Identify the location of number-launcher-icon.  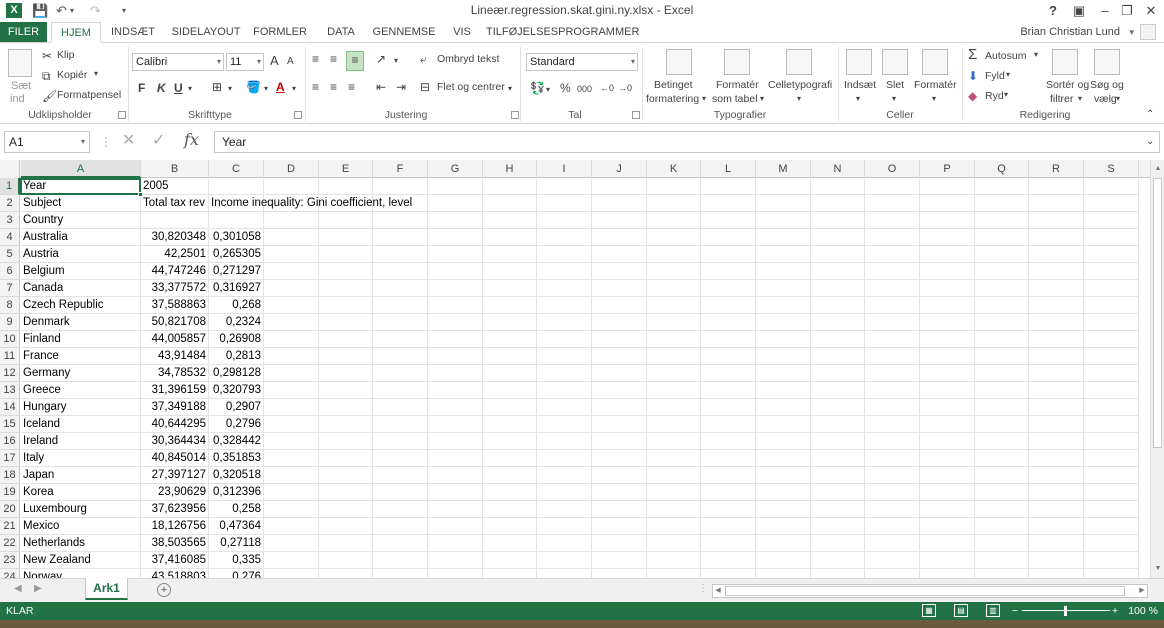
(636, 115).